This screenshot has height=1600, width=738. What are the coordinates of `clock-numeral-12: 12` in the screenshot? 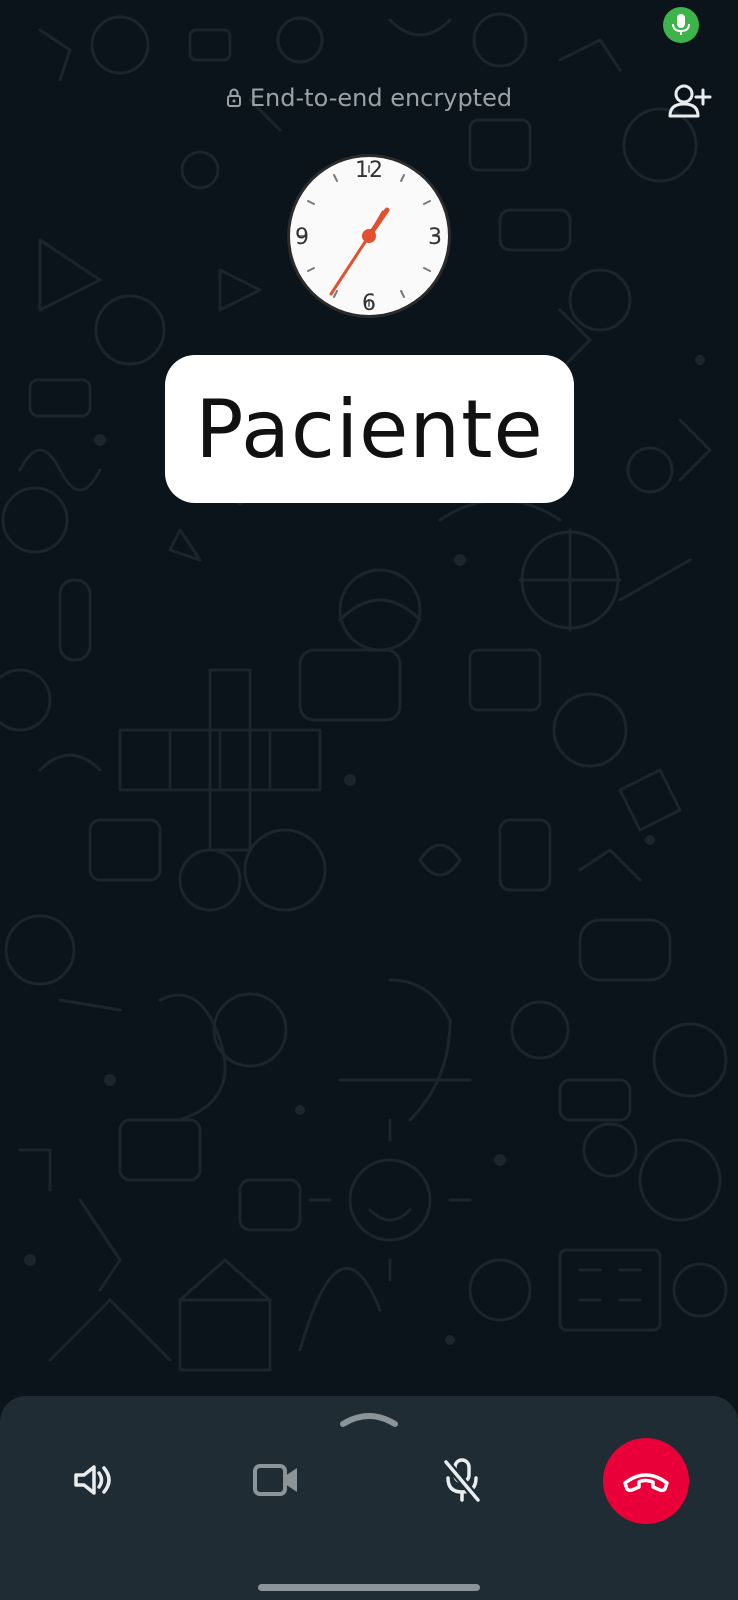 It's located at (369, 170).